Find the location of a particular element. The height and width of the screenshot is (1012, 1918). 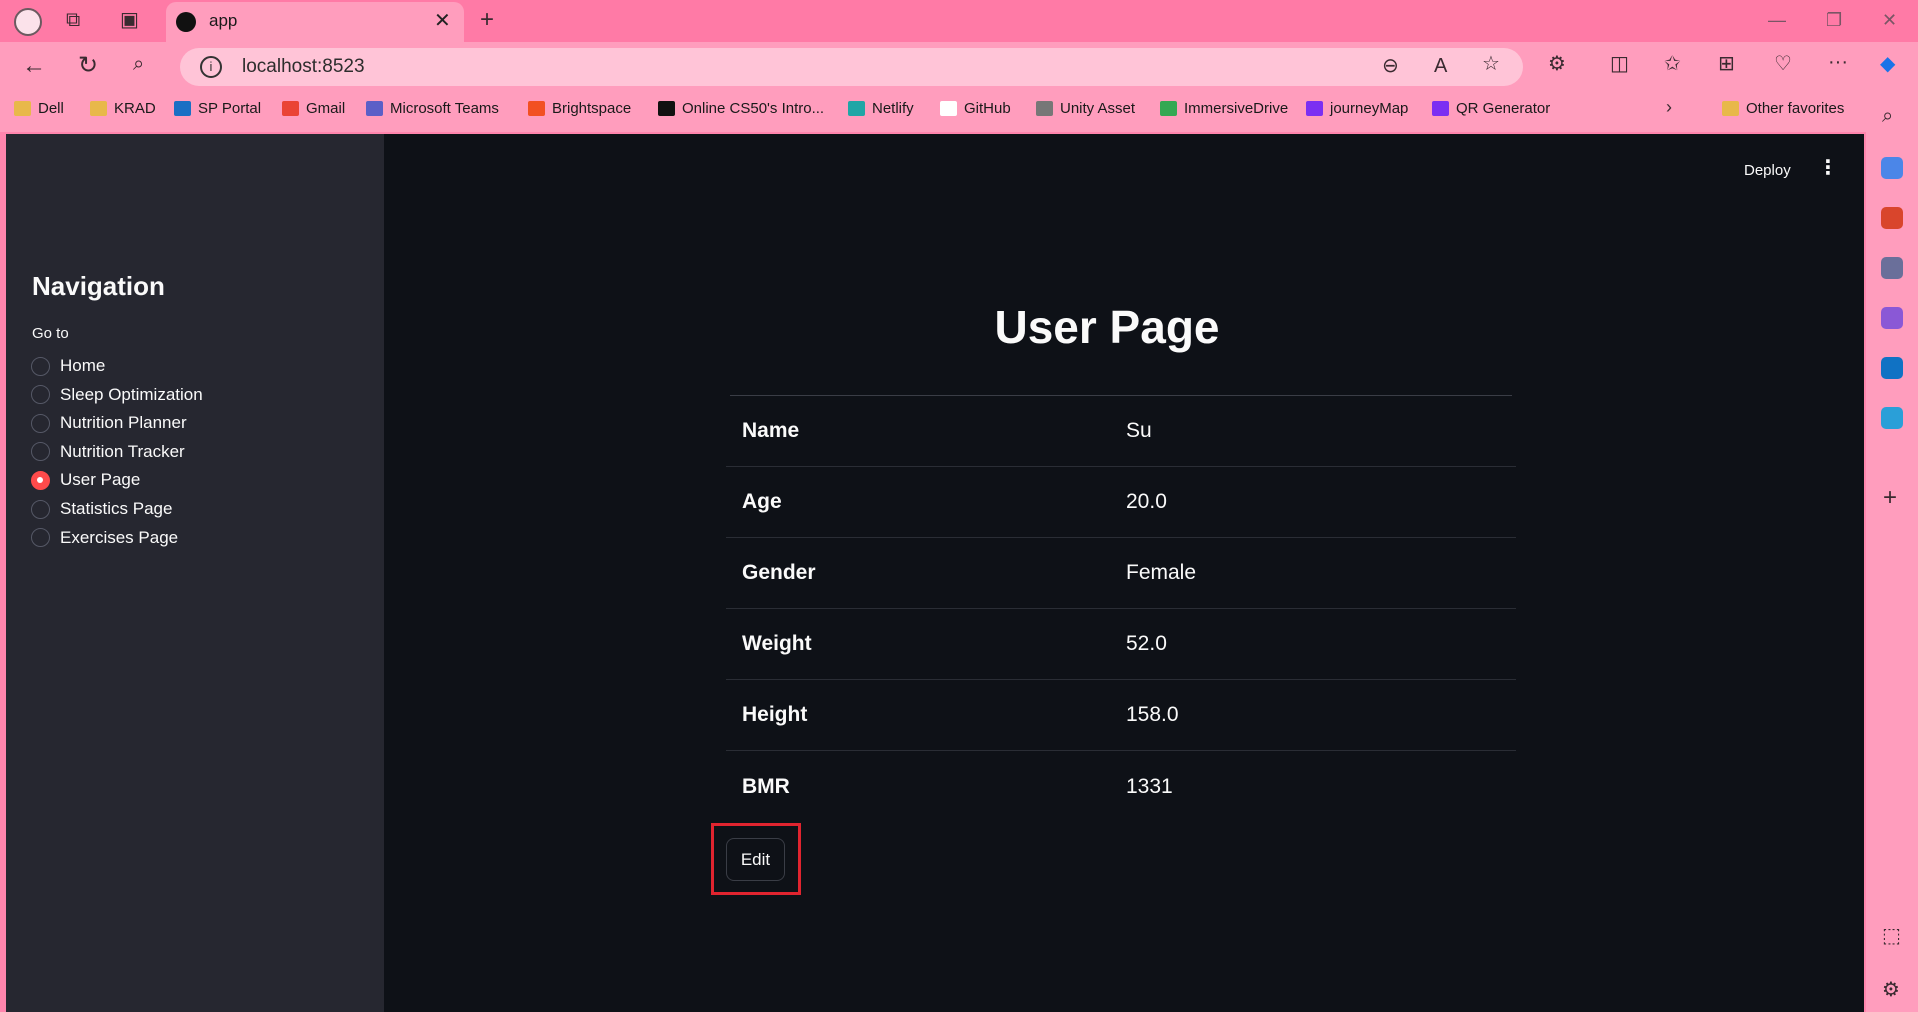

microsoft365-icon is located at coordinates (1892, 318).